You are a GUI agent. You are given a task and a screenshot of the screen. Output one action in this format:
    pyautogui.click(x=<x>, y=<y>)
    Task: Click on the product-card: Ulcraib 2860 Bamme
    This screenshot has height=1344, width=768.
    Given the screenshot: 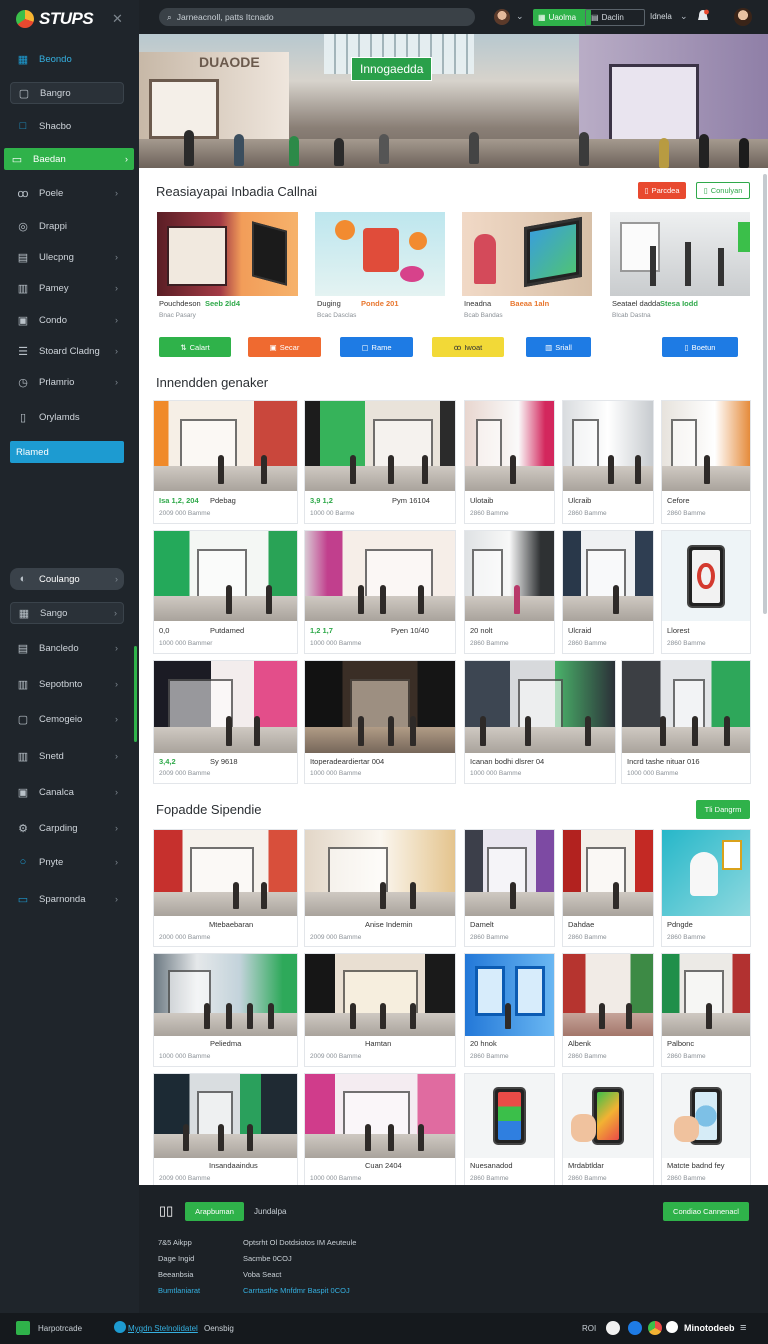 What is the action you would take?
    pyautogui.click(x=608, y=462)
    